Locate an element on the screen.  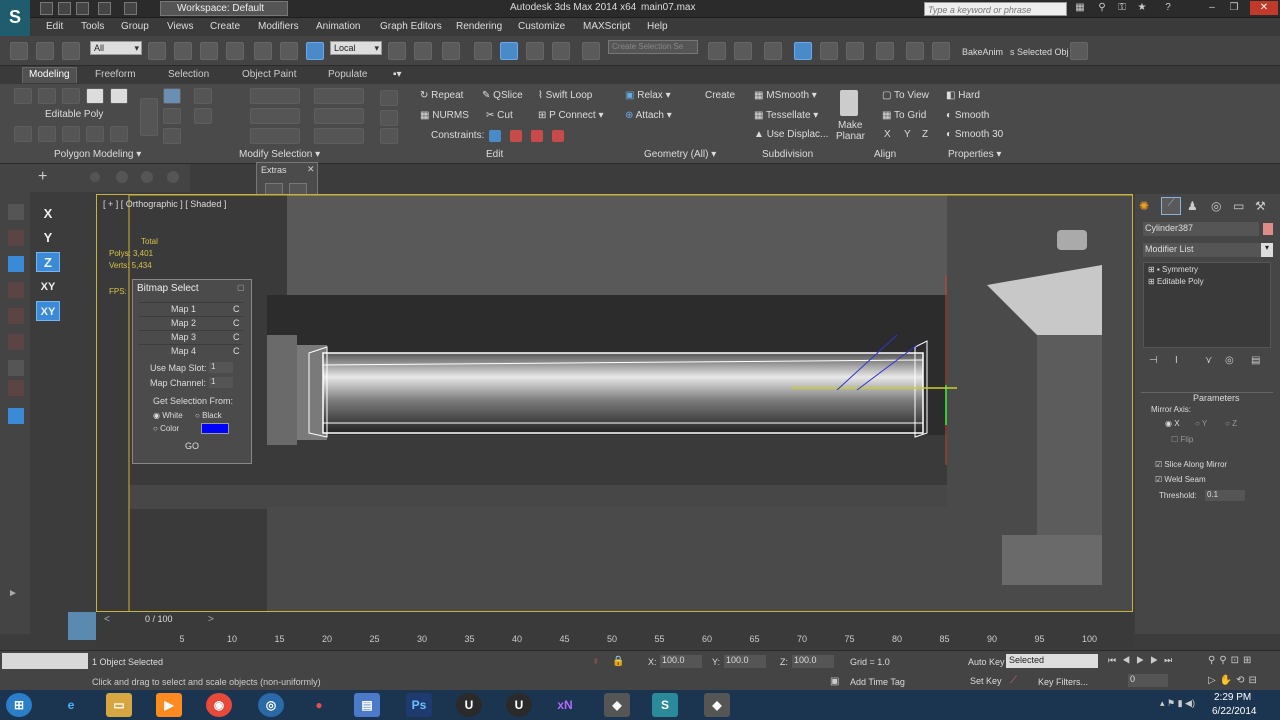
start-button-icon: ⊞ is located at coordinates (19, 705).